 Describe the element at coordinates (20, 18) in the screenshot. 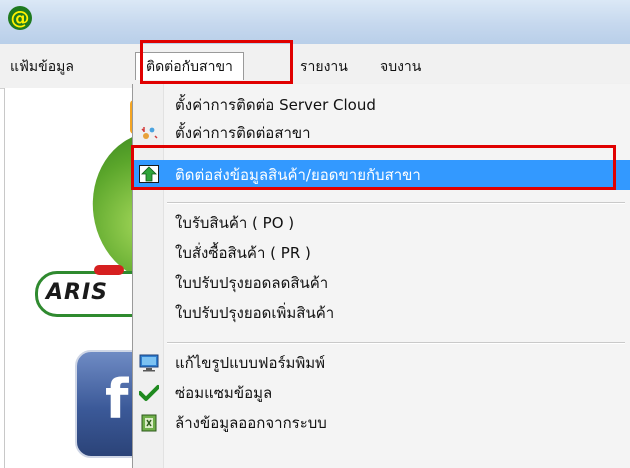

I see `at-sign-icon: @` at that location.